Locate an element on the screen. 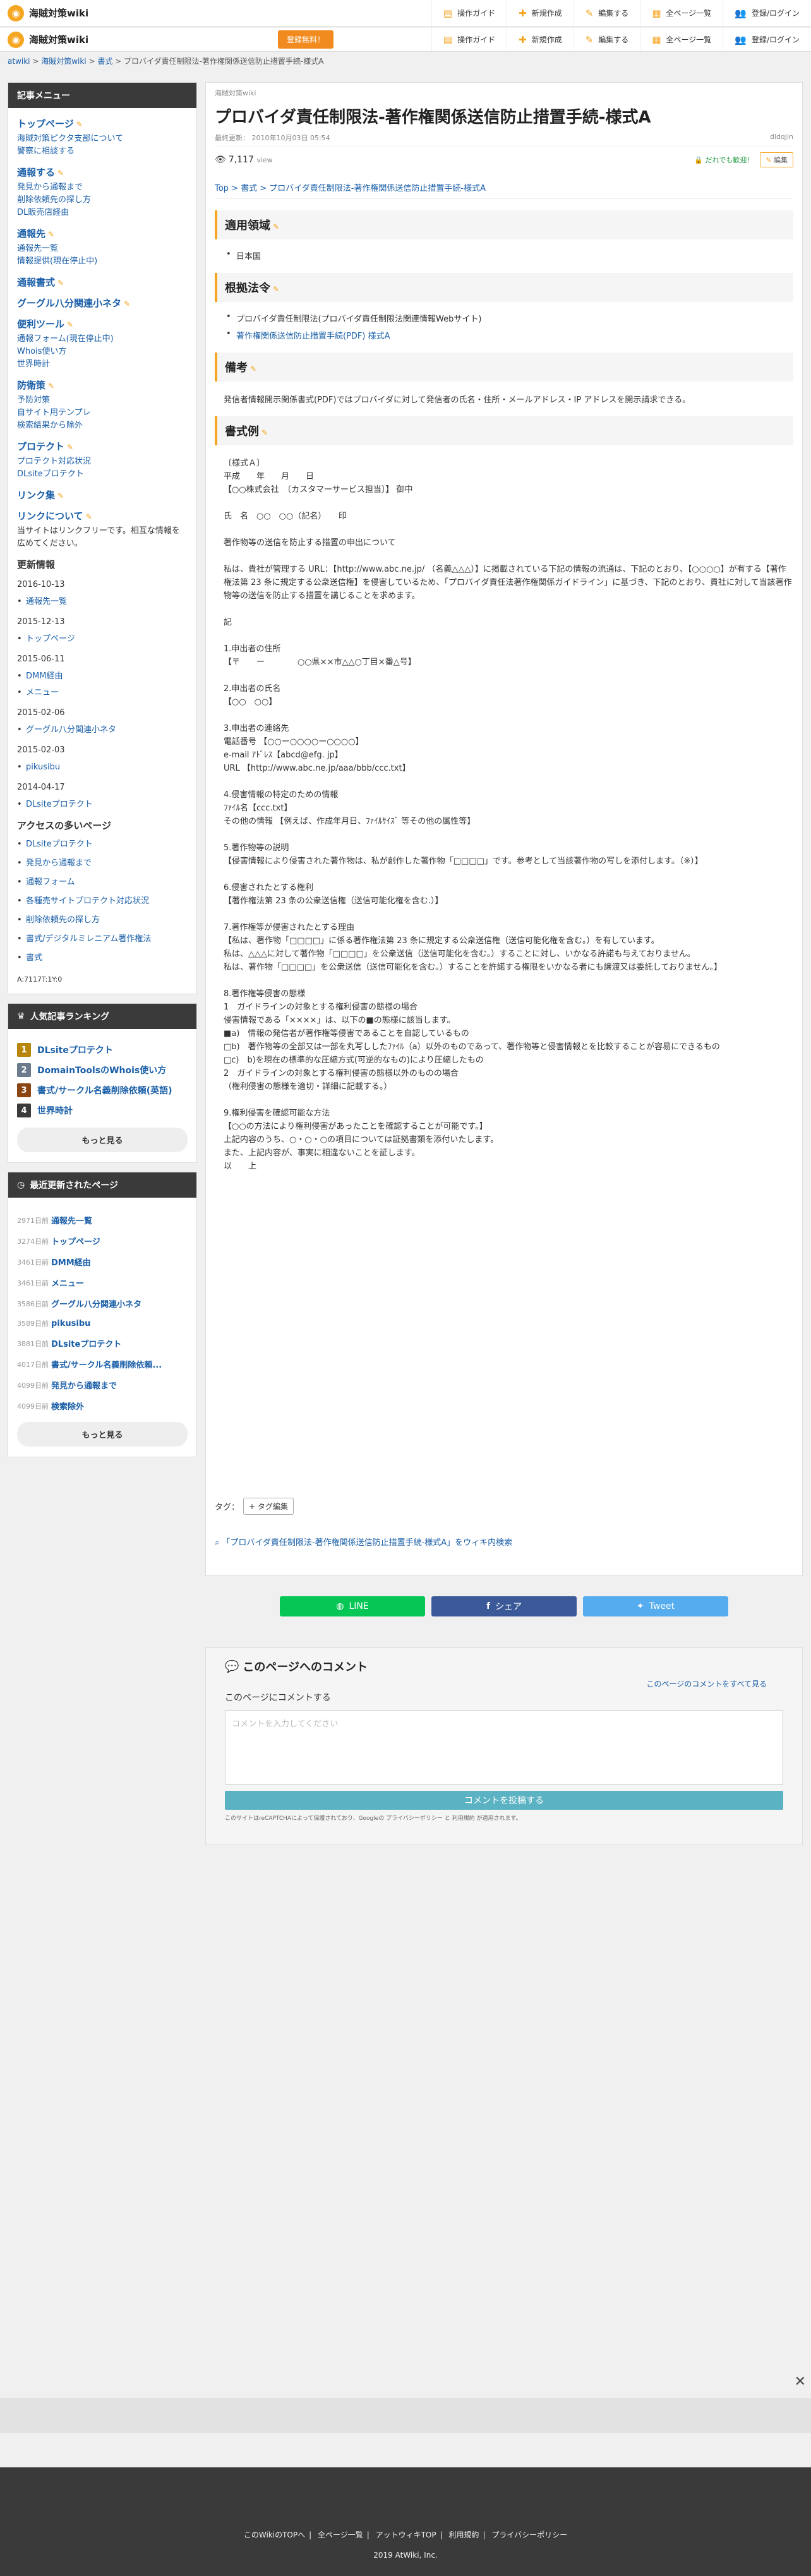 The image size is (811, 2576). update-item: メニュー is located at coordinates (102, 693).